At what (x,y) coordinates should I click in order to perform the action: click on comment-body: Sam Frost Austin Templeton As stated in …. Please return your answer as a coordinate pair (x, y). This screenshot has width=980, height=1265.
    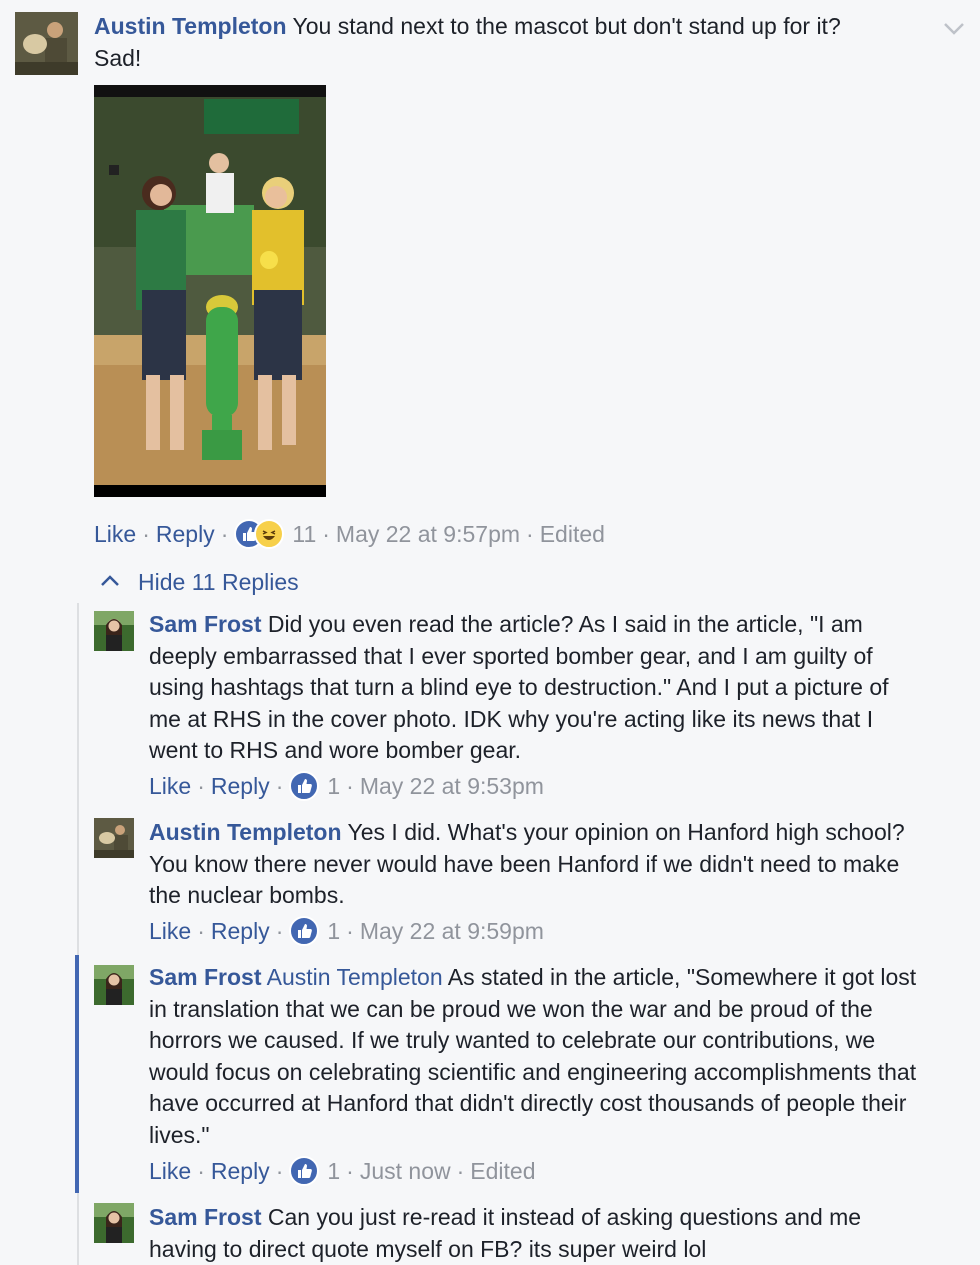
    Looking at the image, I should click on (536, 1056).